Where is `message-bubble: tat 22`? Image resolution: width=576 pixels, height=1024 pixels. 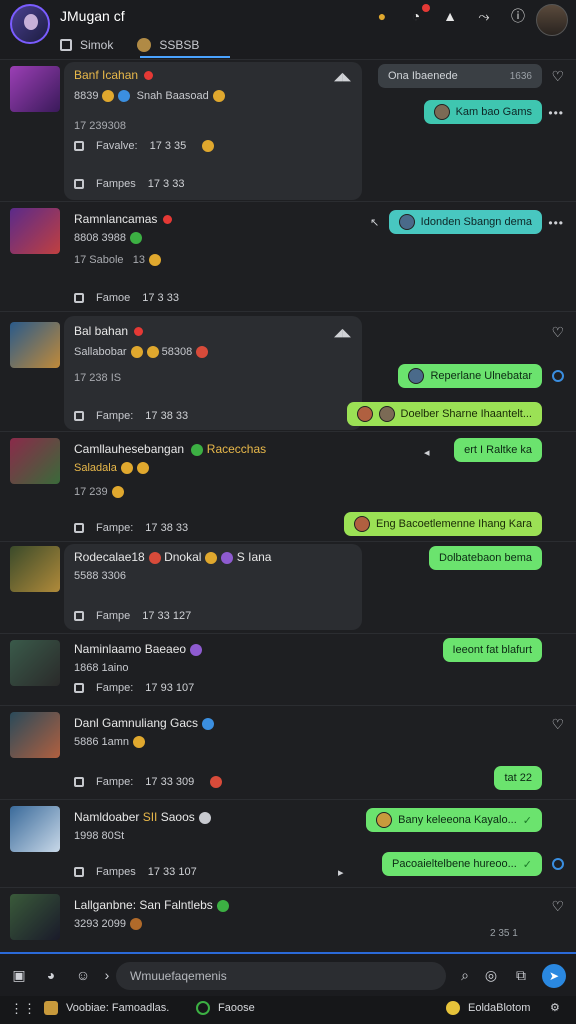 message-bubble: tat 22 is located at coordinates (518, 778).